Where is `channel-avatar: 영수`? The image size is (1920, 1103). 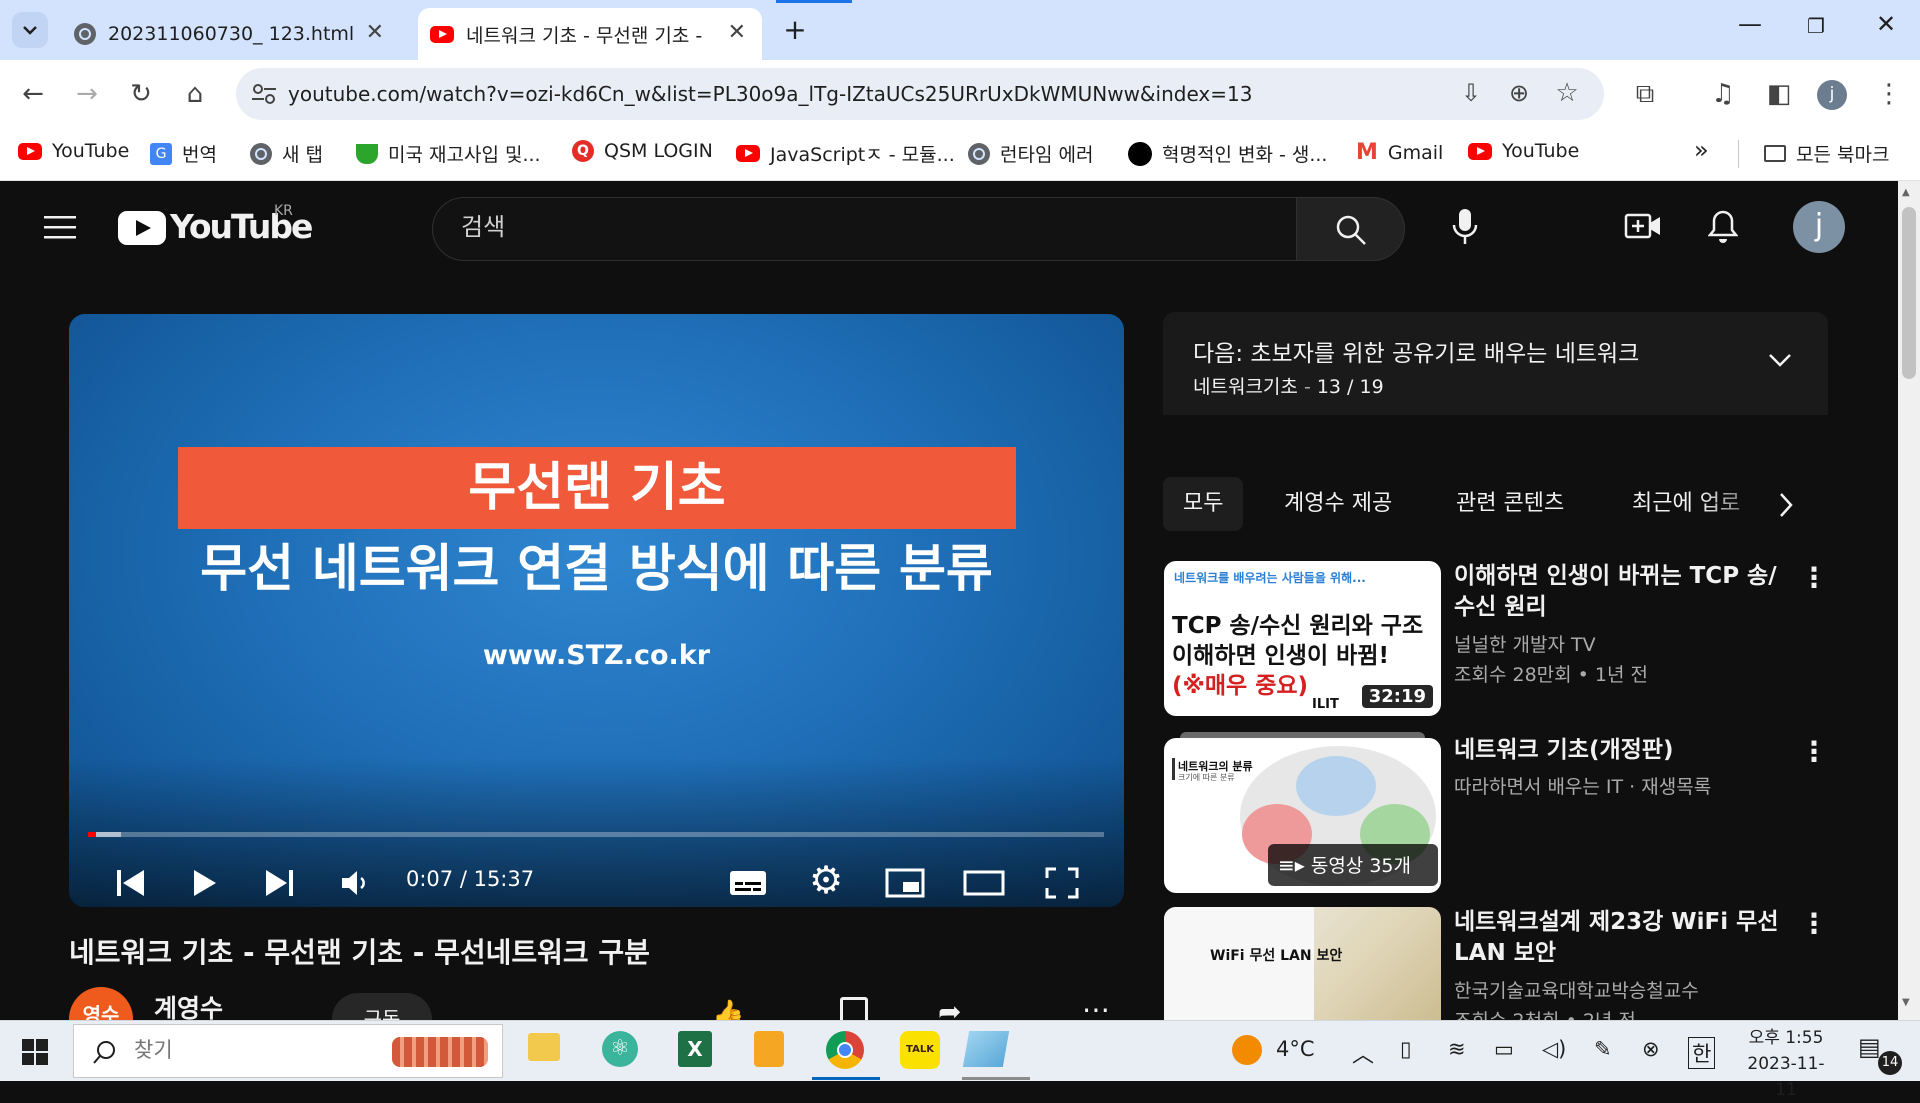
channel-avatar: 영수 is located at coordinates (101, 1003).